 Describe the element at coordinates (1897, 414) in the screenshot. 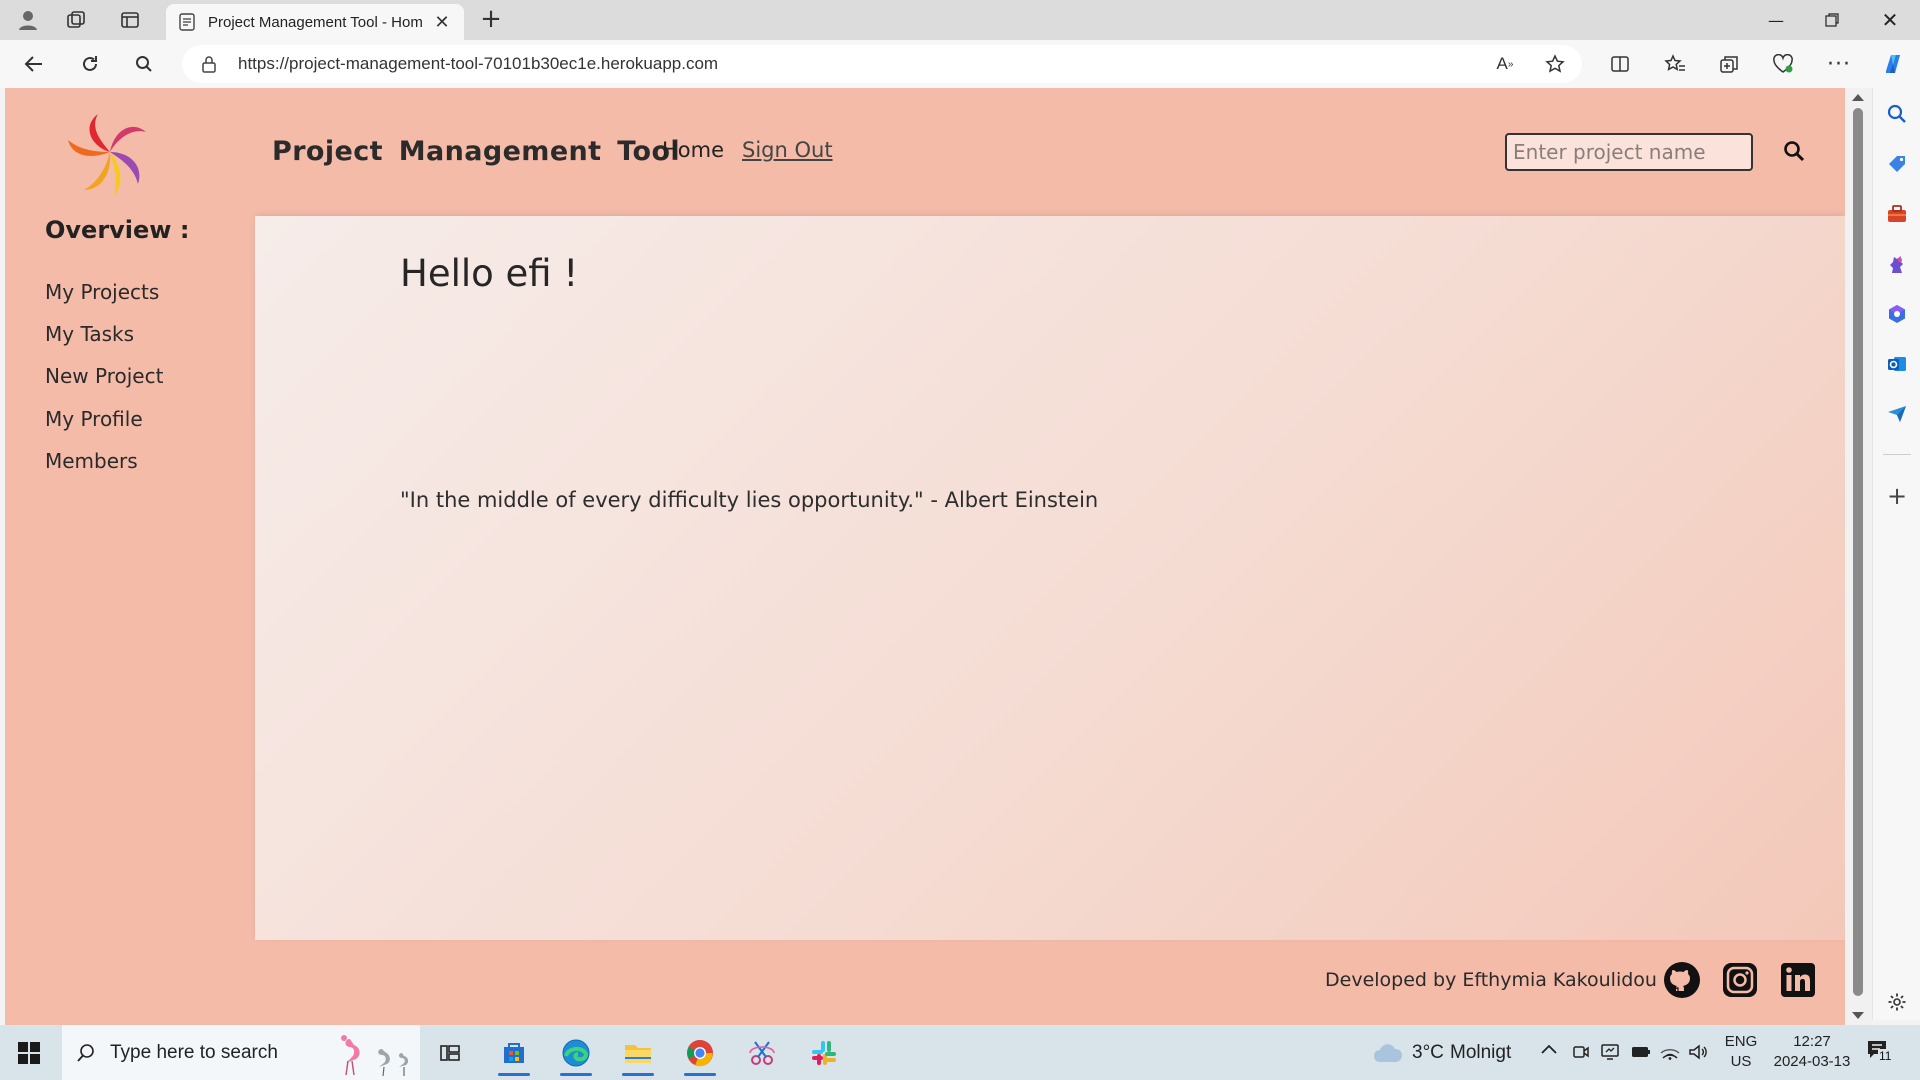

I see `send-icon` at that location.